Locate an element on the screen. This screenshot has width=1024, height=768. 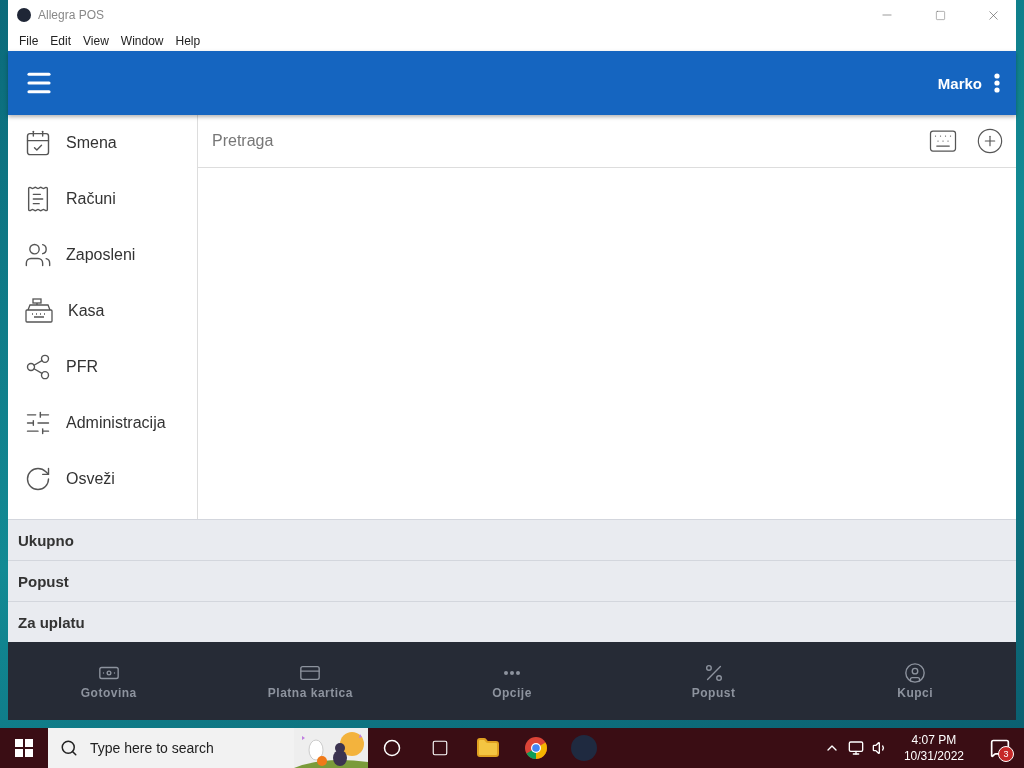
sidebar-item: Smena is located at coordinates (102, 143).